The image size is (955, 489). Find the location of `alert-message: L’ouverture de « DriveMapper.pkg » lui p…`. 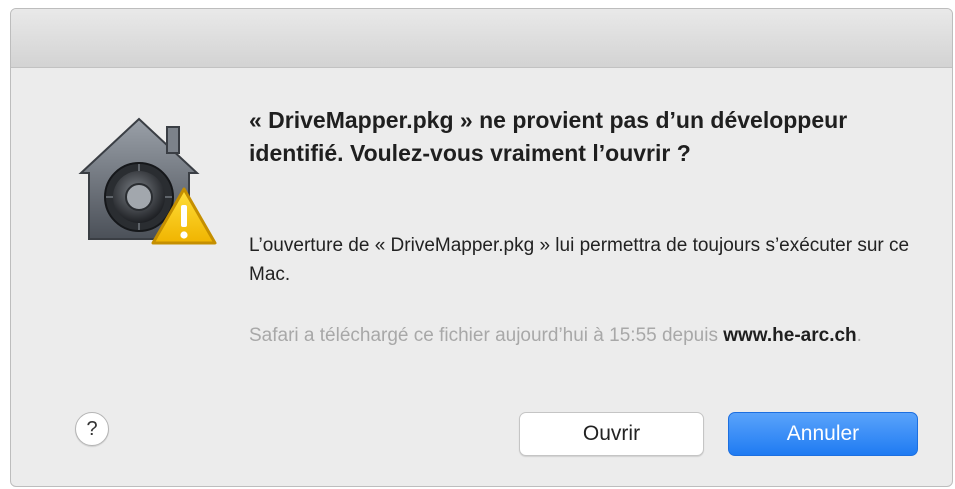

alert-message: L’ouverture de « DriveMapper.pkg » lui p… is located at coordinates (579, 260).